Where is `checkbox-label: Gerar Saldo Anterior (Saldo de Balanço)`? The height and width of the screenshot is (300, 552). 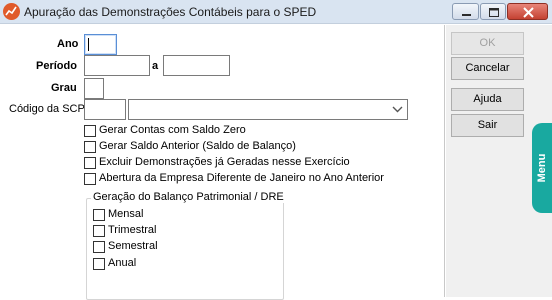
checkbox-label: Gerar Saldo Anterior (Saldo de Balanço) is located at coordinates (197, 146).